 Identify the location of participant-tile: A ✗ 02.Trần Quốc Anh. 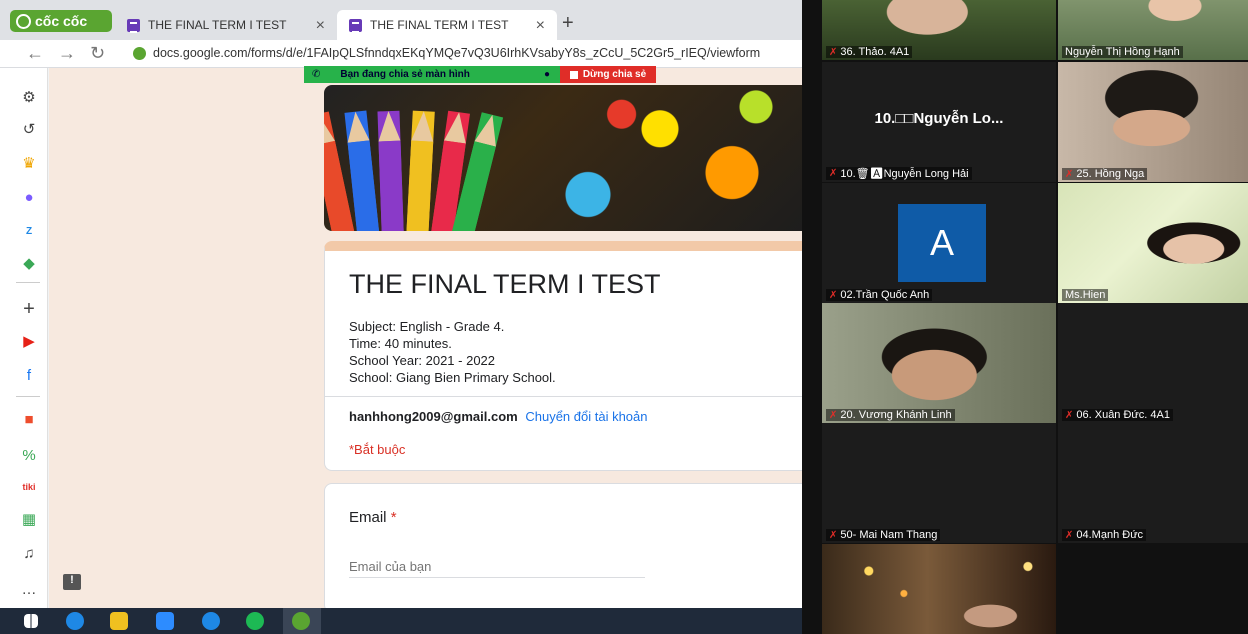
(939, 243).